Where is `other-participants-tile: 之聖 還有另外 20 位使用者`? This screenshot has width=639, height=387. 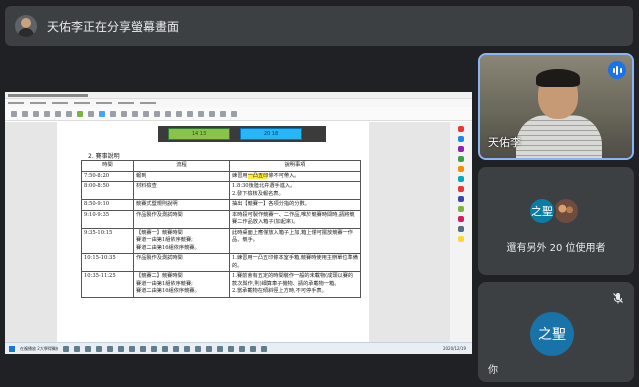
other-participants-tile: 之聖 還有另外 20 位使用者 is located at coordinates (556, 221).